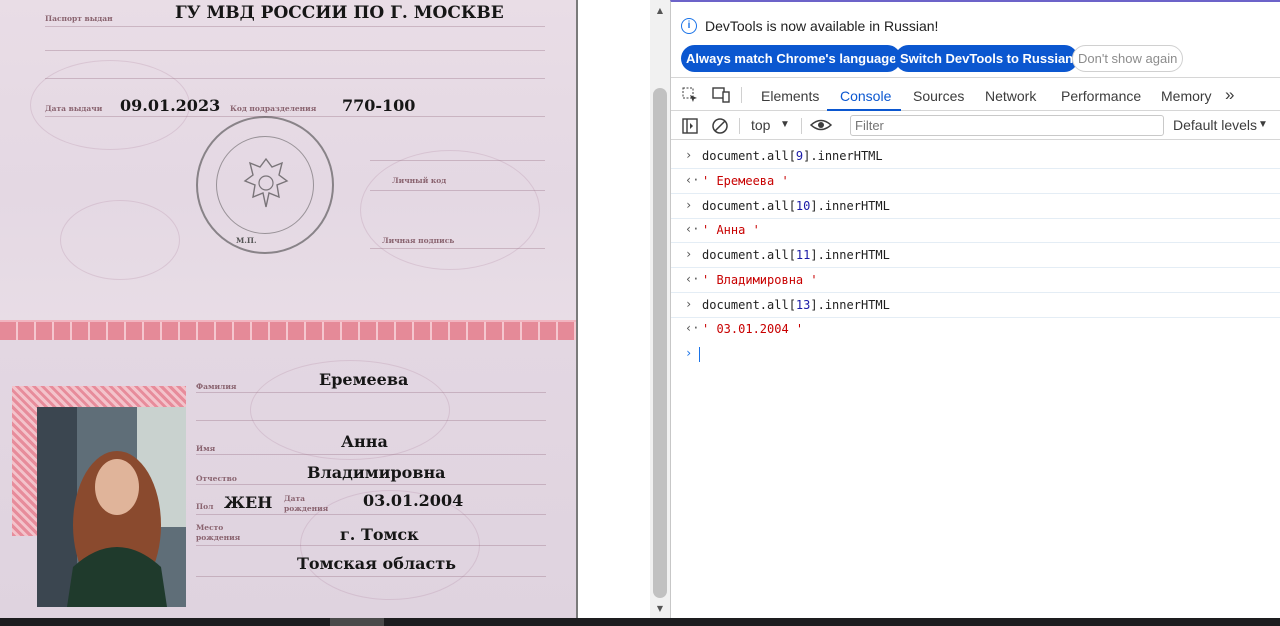 This screenshot has height=626, width=1280. Describe the element at coordinates (864, 110) in the screenshot. I see `active-tab-indicator` at that location.